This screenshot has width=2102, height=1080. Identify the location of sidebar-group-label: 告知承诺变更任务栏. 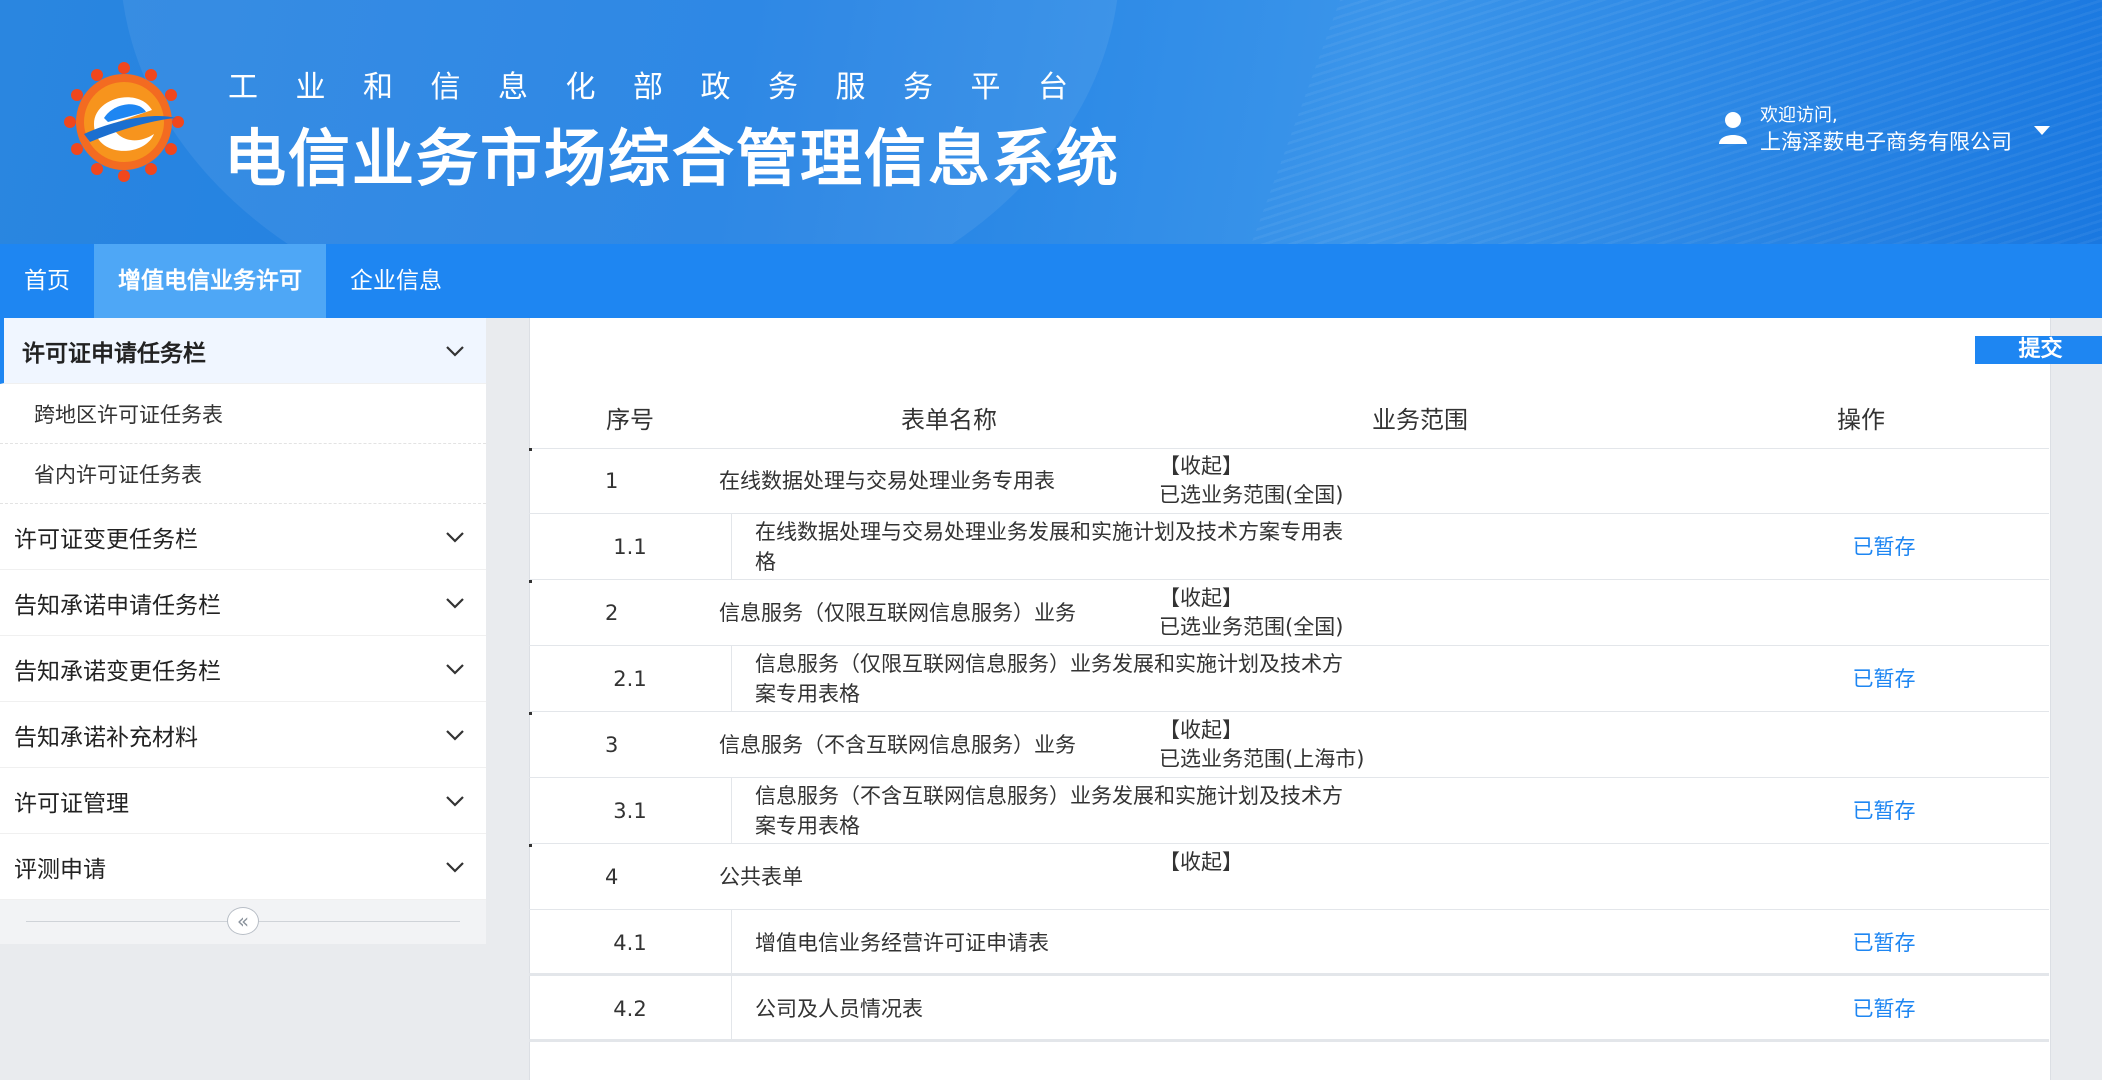
(117, 671).